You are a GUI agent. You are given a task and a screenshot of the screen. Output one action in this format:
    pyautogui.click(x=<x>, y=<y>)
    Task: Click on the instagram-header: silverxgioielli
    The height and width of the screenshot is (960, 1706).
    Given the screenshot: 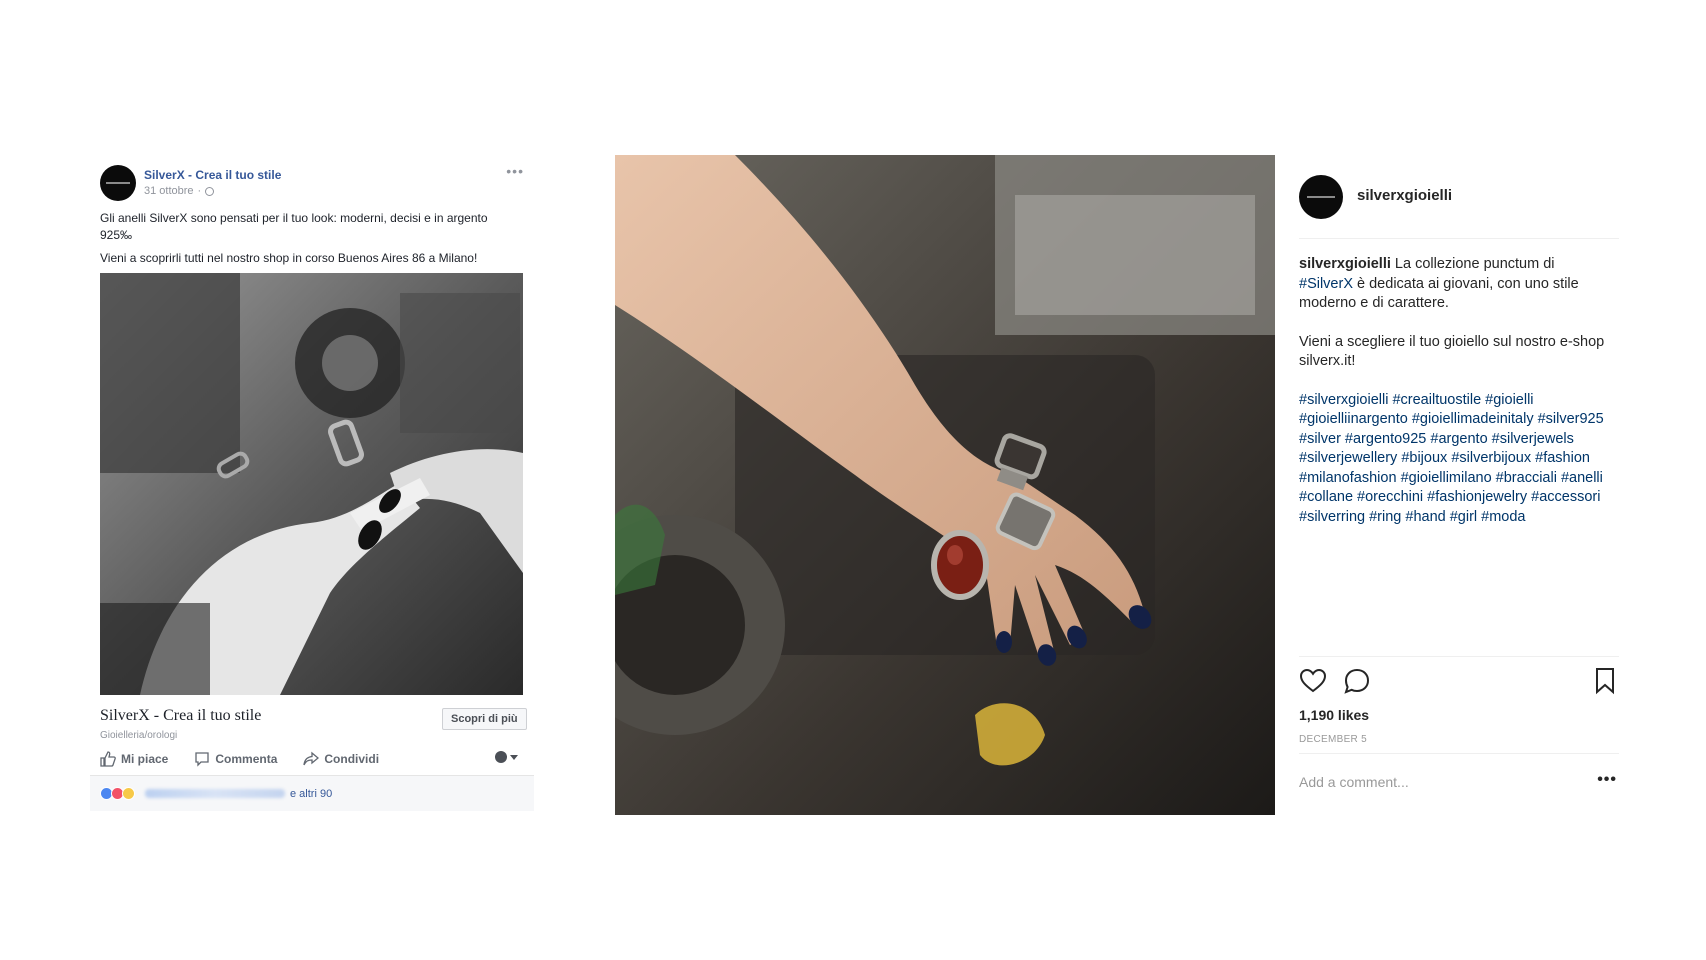 What is the action you would take?
    pyautogui.click(x=1459, y=207)
    